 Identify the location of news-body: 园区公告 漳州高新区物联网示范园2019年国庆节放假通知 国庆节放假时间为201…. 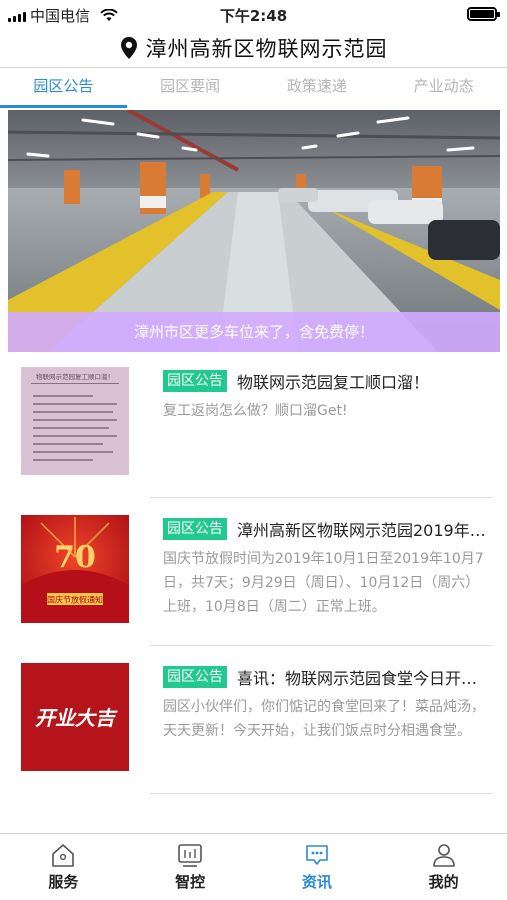
(327, 568).